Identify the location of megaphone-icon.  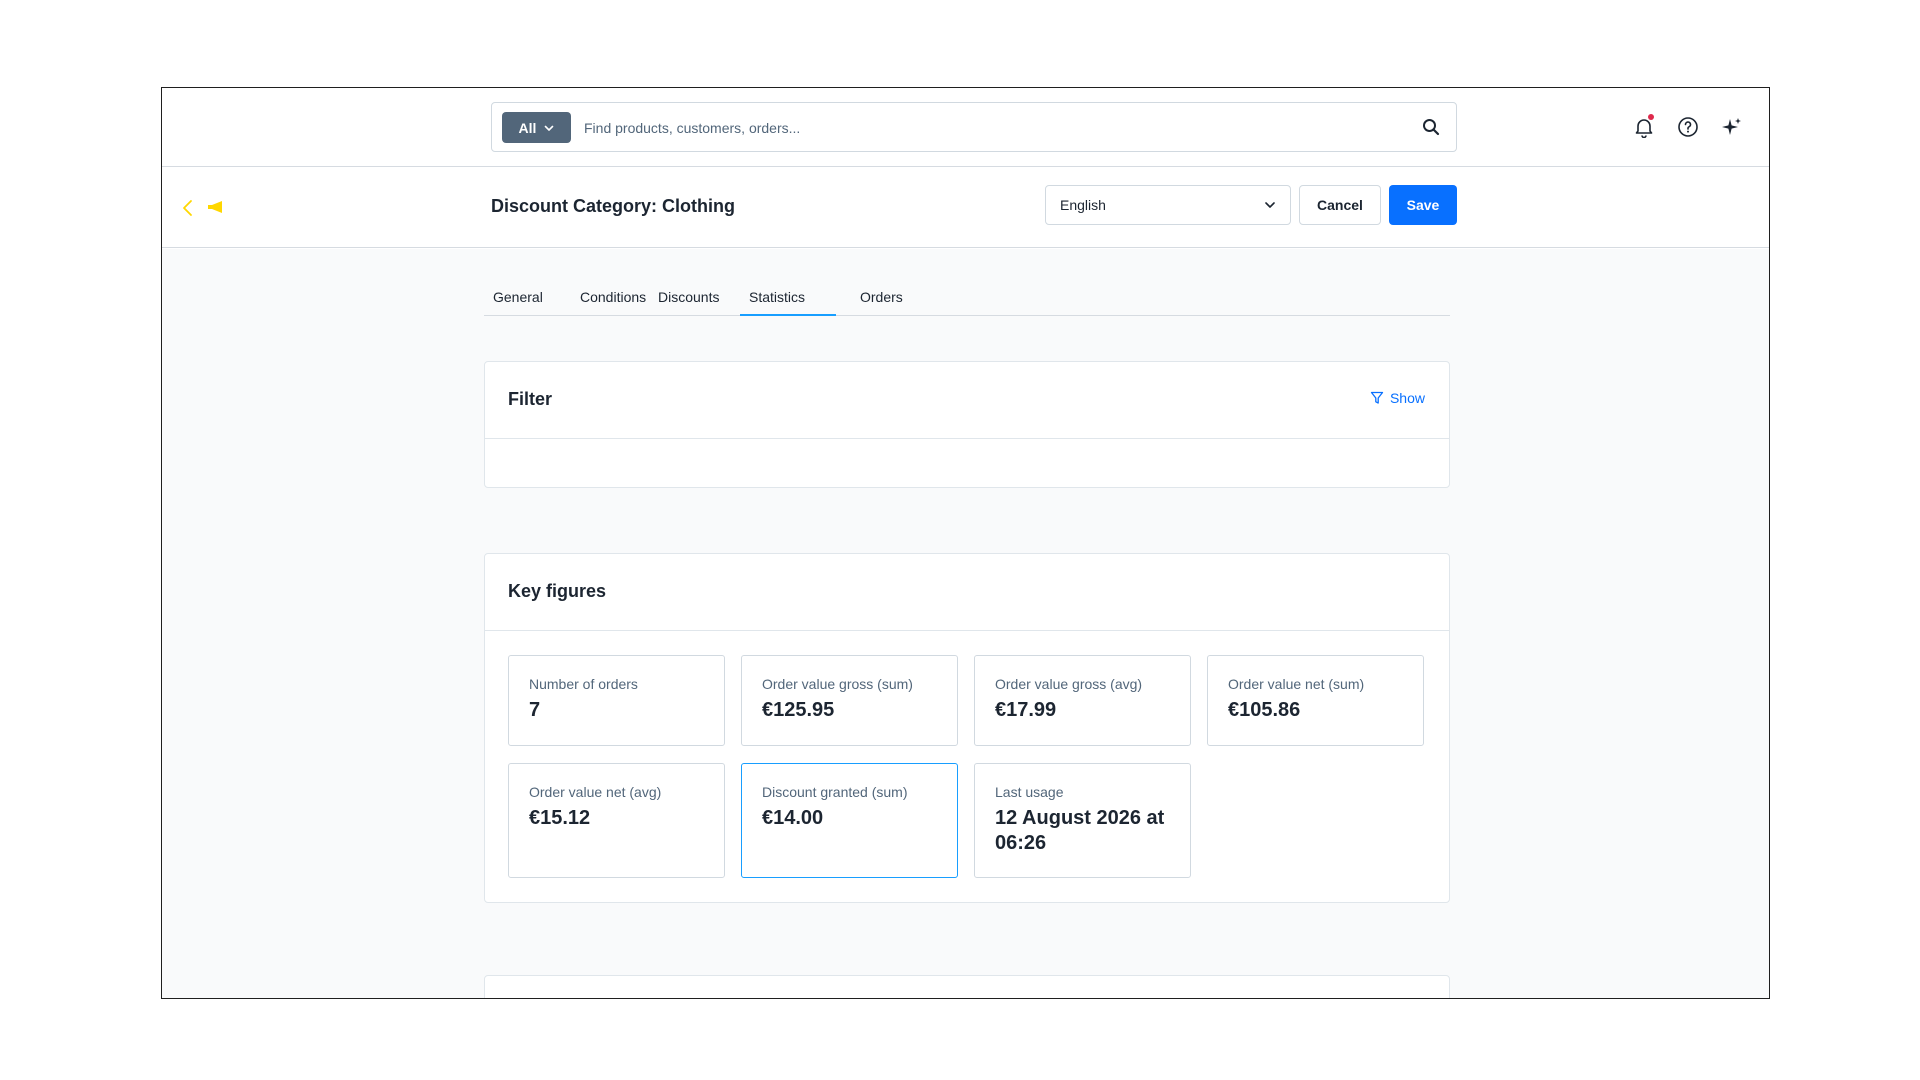
(215, 207).